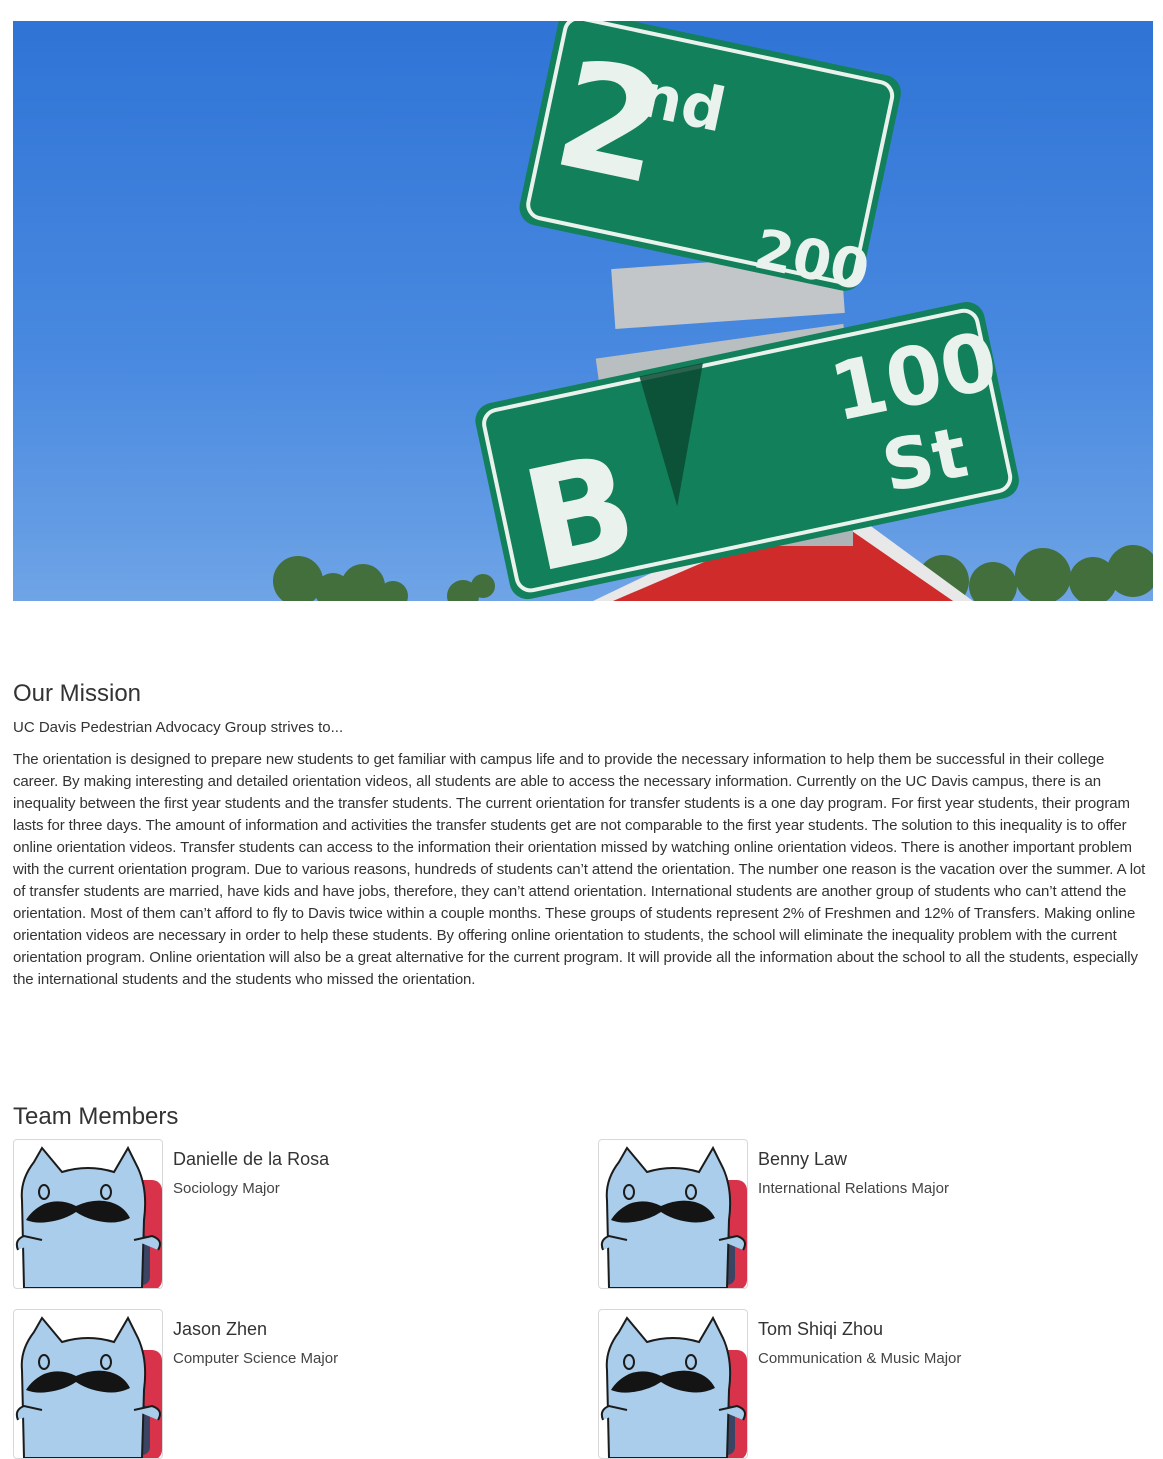 The width and height of the screenshot is (1163, 1459). What do you see at coordinates (803, 1159) in the screenshot?
I see `member-name: Benny Law` at bounding box center [803, 1159].